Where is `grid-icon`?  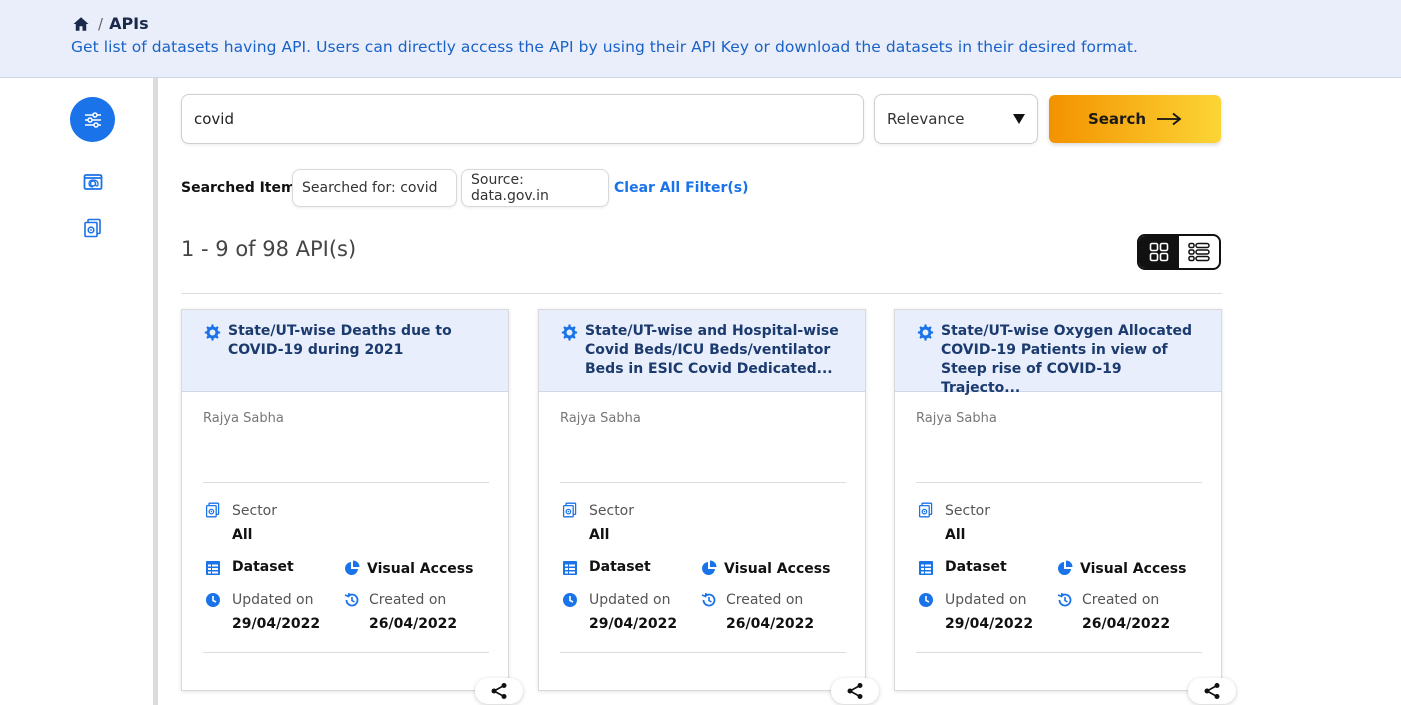
grid-icon is located at coordinates (1159, 252).